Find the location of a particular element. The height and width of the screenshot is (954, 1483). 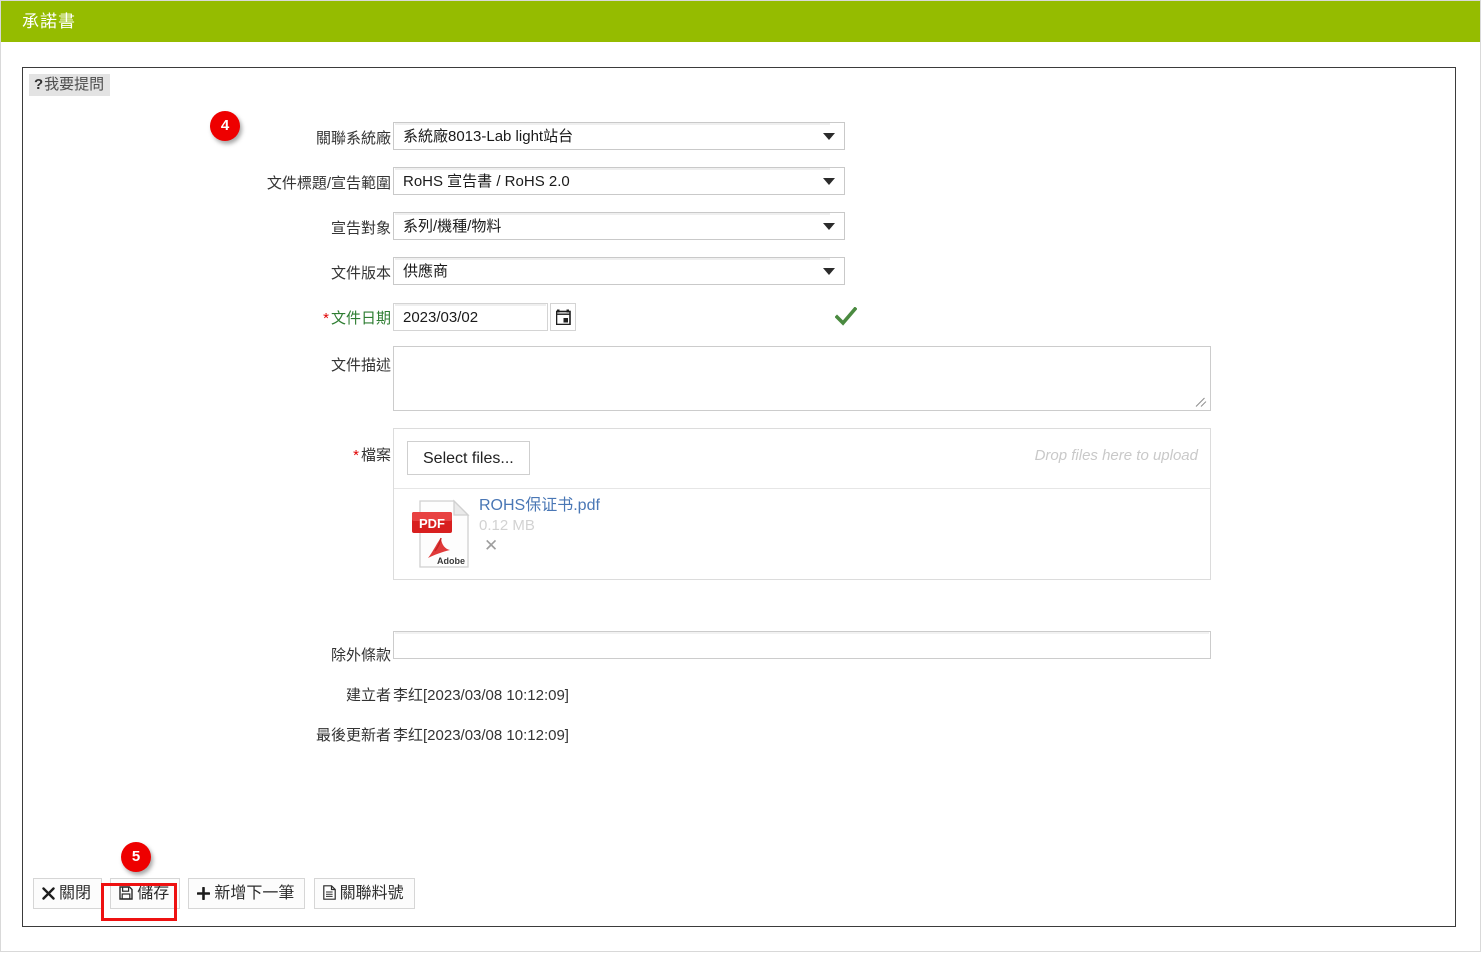

label-file-text: 檔案 is located at coordinates (375, 455).